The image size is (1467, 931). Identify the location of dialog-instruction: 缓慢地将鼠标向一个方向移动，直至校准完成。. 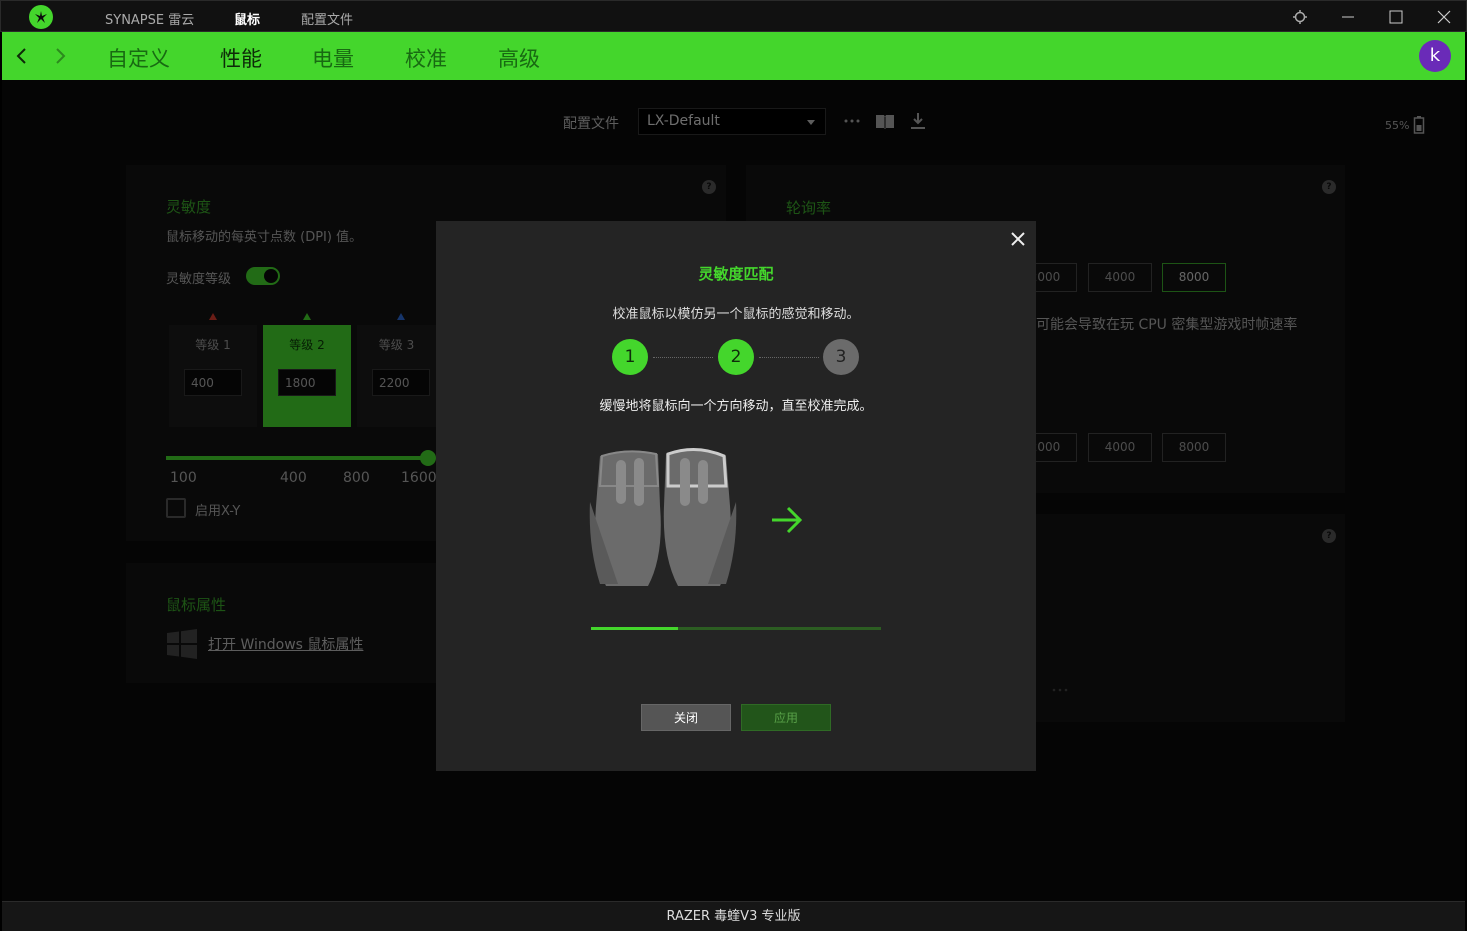
(736, 406).